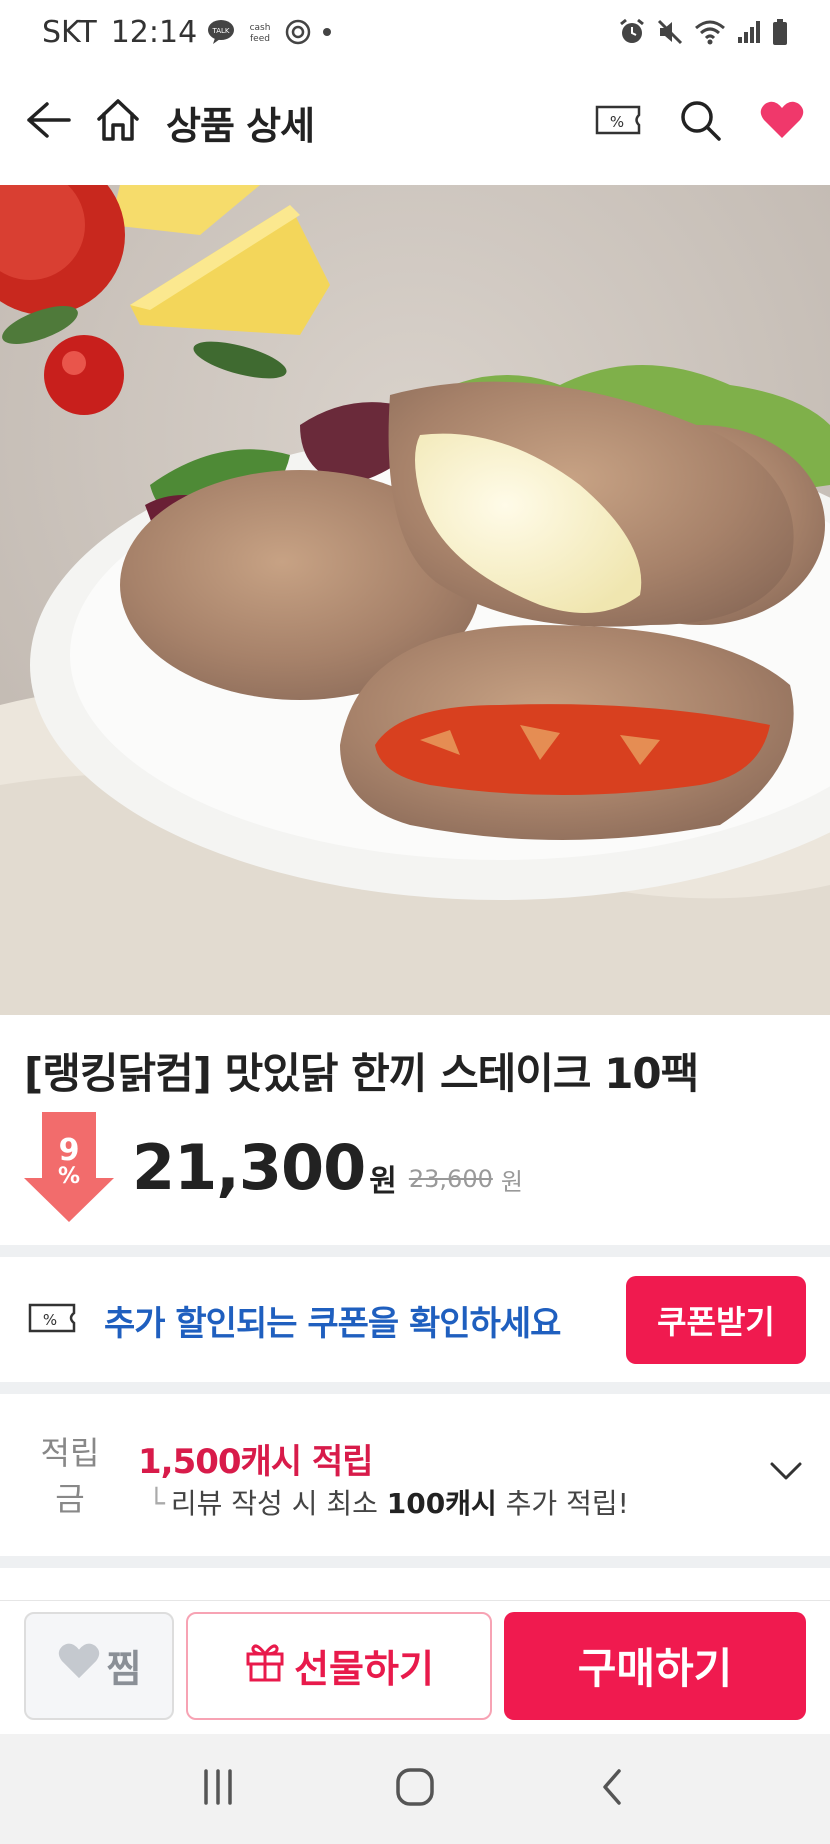  Describe the element at coordinates (567, 1503) in the screenshot. I see `points-sub-suffix: 추가 적립!` at that location.